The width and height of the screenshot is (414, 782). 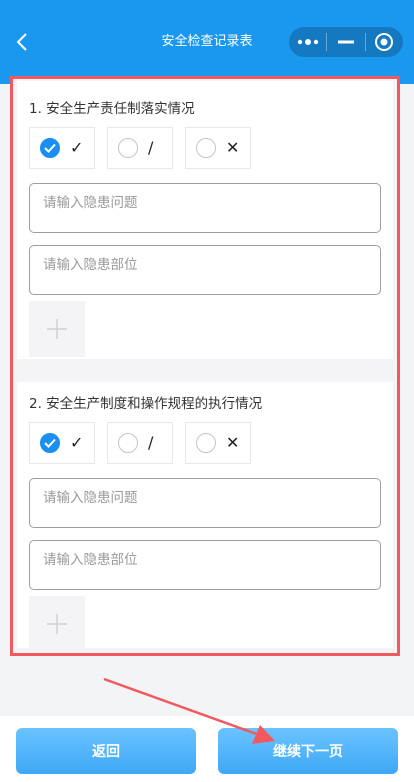 What do you see at coordinates (308, 751) in the screenshot?
I see `next-page-button: 继续下一页` at bounding box center [308, 751].